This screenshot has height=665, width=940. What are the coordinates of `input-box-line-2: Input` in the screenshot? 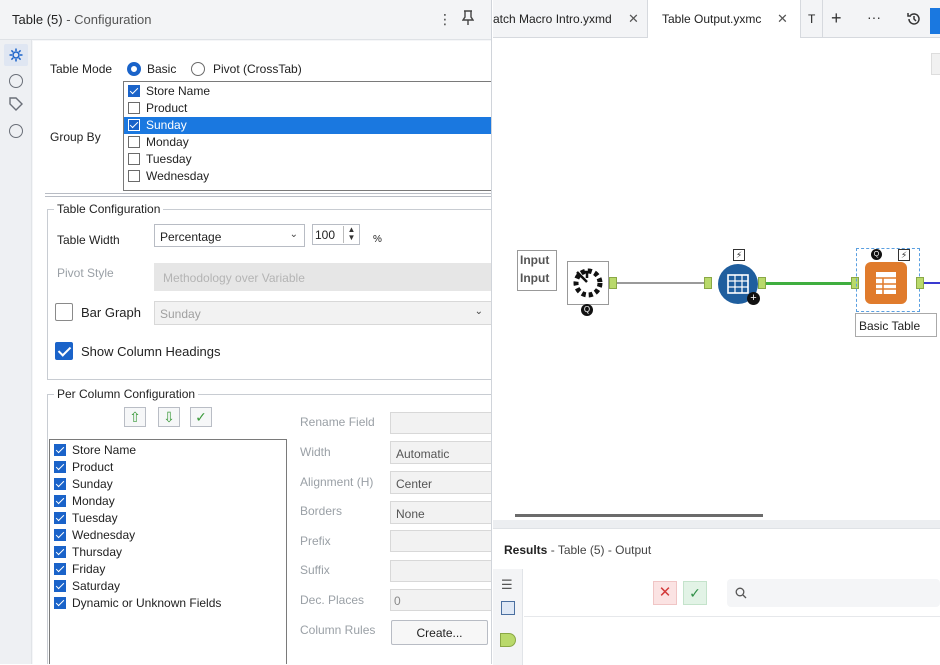 It's located at (535, 278).